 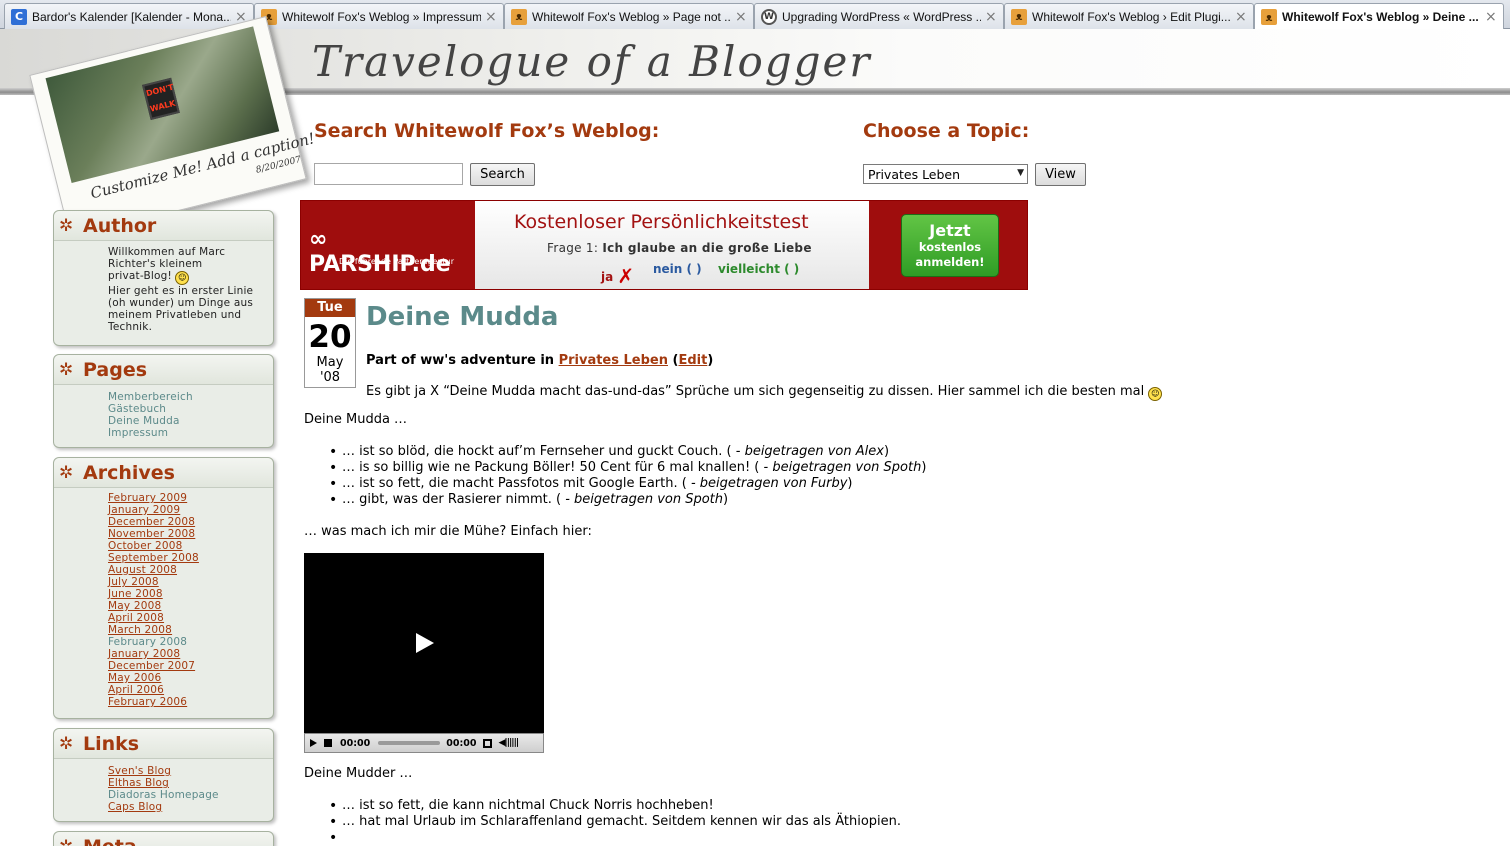 I want to click on parship-logo: ∞ PARSHIP.de Die führende Partneragentur, so click(x=388, y=245).